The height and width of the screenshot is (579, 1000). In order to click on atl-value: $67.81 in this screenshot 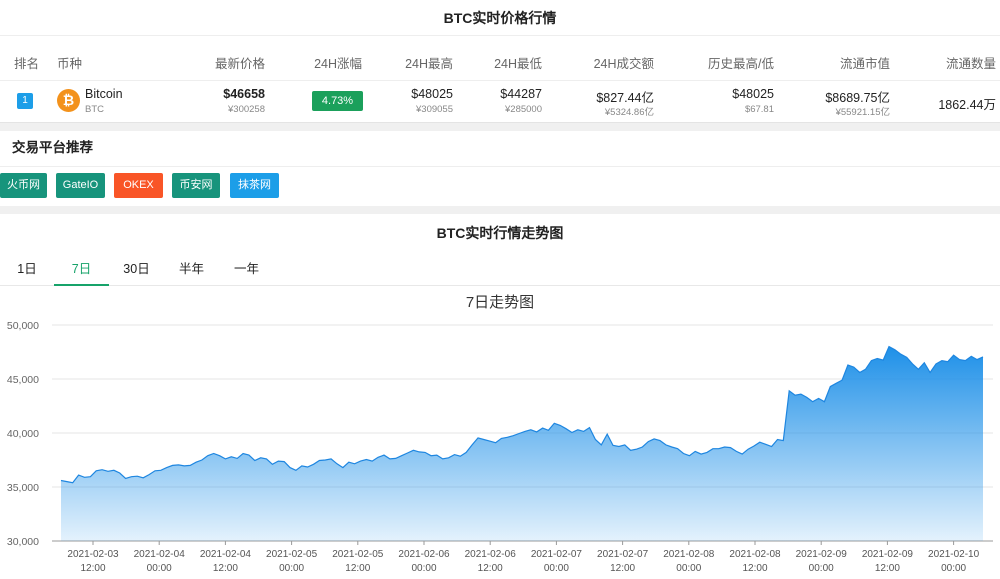, I will do `click(759, 109)`.